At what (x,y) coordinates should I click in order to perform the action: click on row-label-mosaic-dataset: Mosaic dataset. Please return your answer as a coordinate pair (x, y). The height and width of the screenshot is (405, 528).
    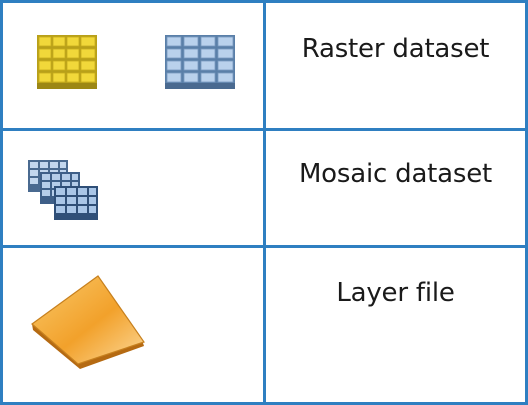
    Looking at the image, I should click on (395, 174).